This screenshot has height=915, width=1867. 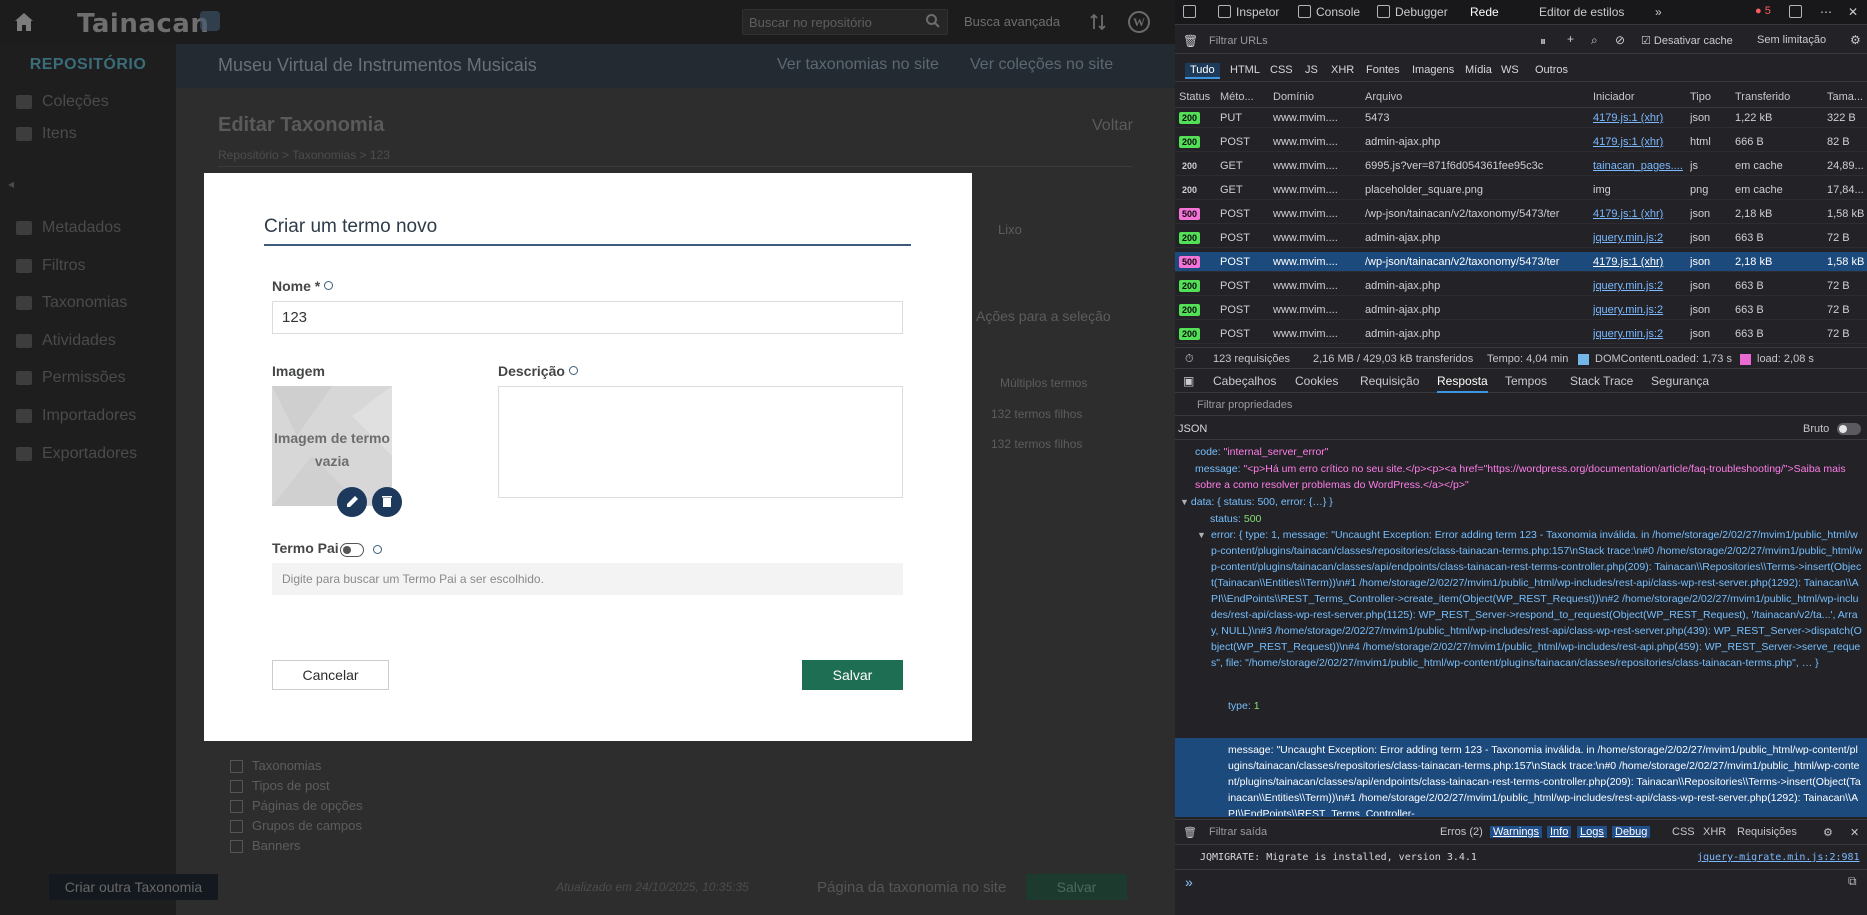 I want to click on sidebar-item-exportadores: Exportadores, so click(x=76, y=454).